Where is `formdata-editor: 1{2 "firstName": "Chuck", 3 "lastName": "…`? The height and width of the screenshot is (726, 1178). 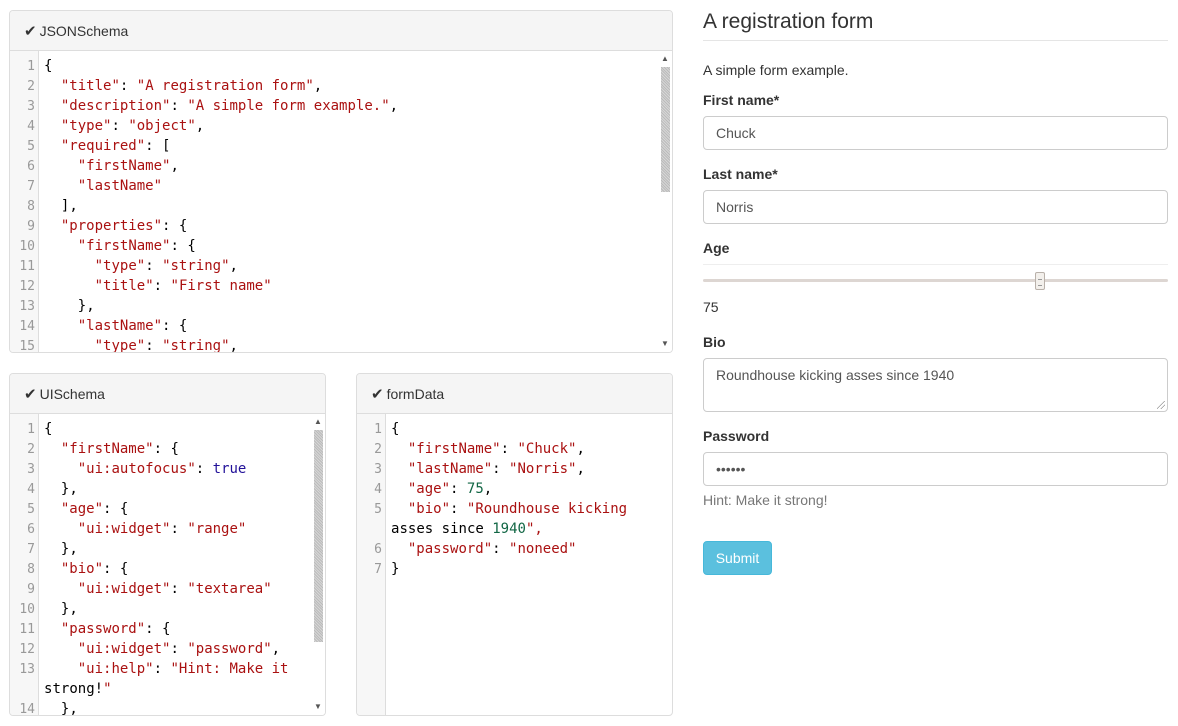
formdata-editor: 1{2 "firstName": "Chuck", 3 "lastName": "… is located at coordinates (514, 564).